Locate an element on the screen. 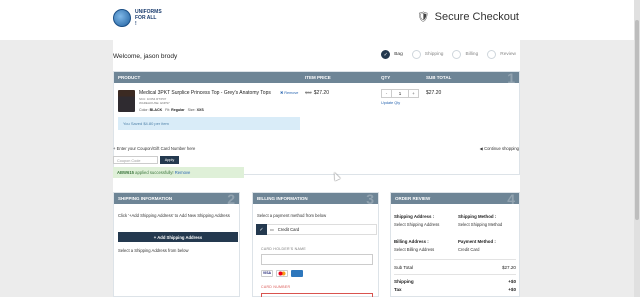 This screenshot has height=297, width=640. fit-label: Fit: is located at coordinates (168, 110).